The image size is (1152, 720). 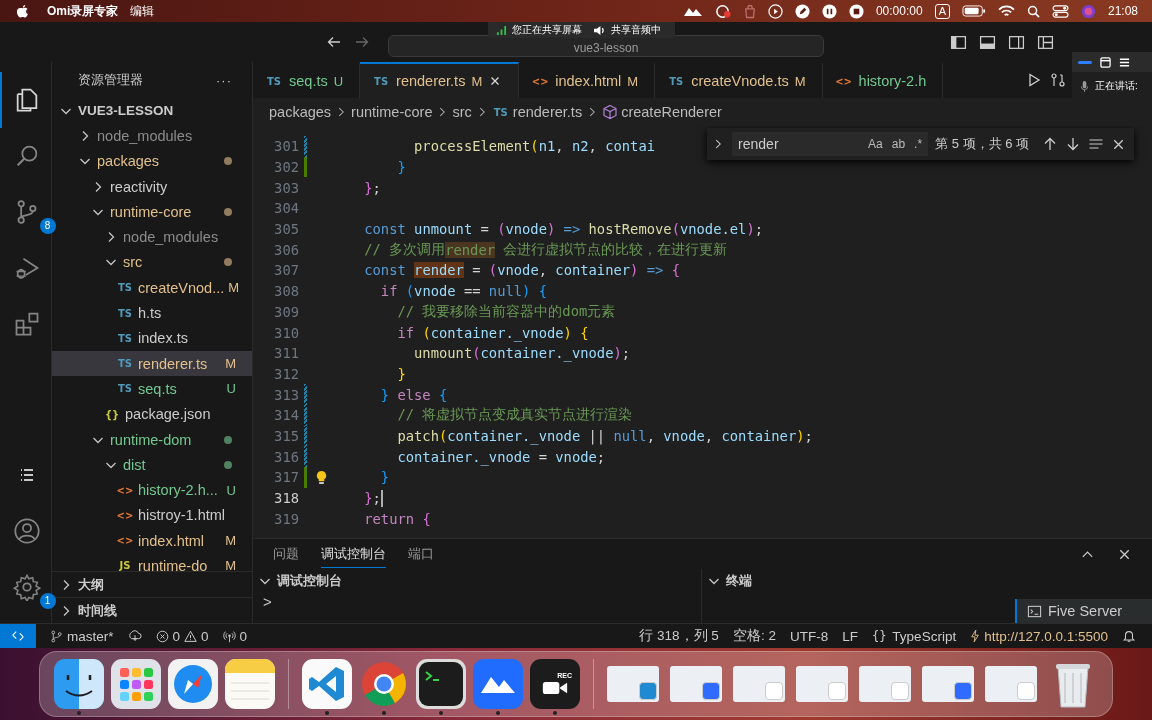 I want to click on app-name: Omi录屏专家, so click(x=83, y=11).